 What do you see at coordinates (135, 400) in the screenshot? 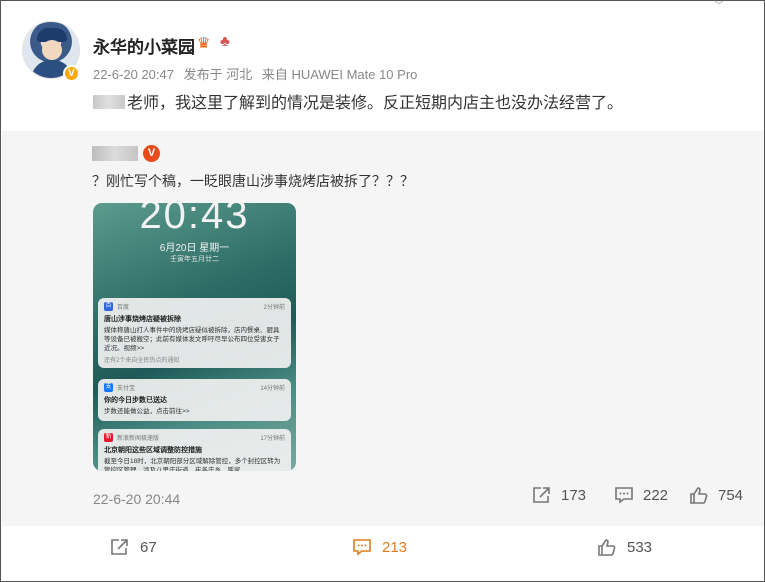
I see `notification-title: 你的今日步数已送达` at bounding box center [135, 400].